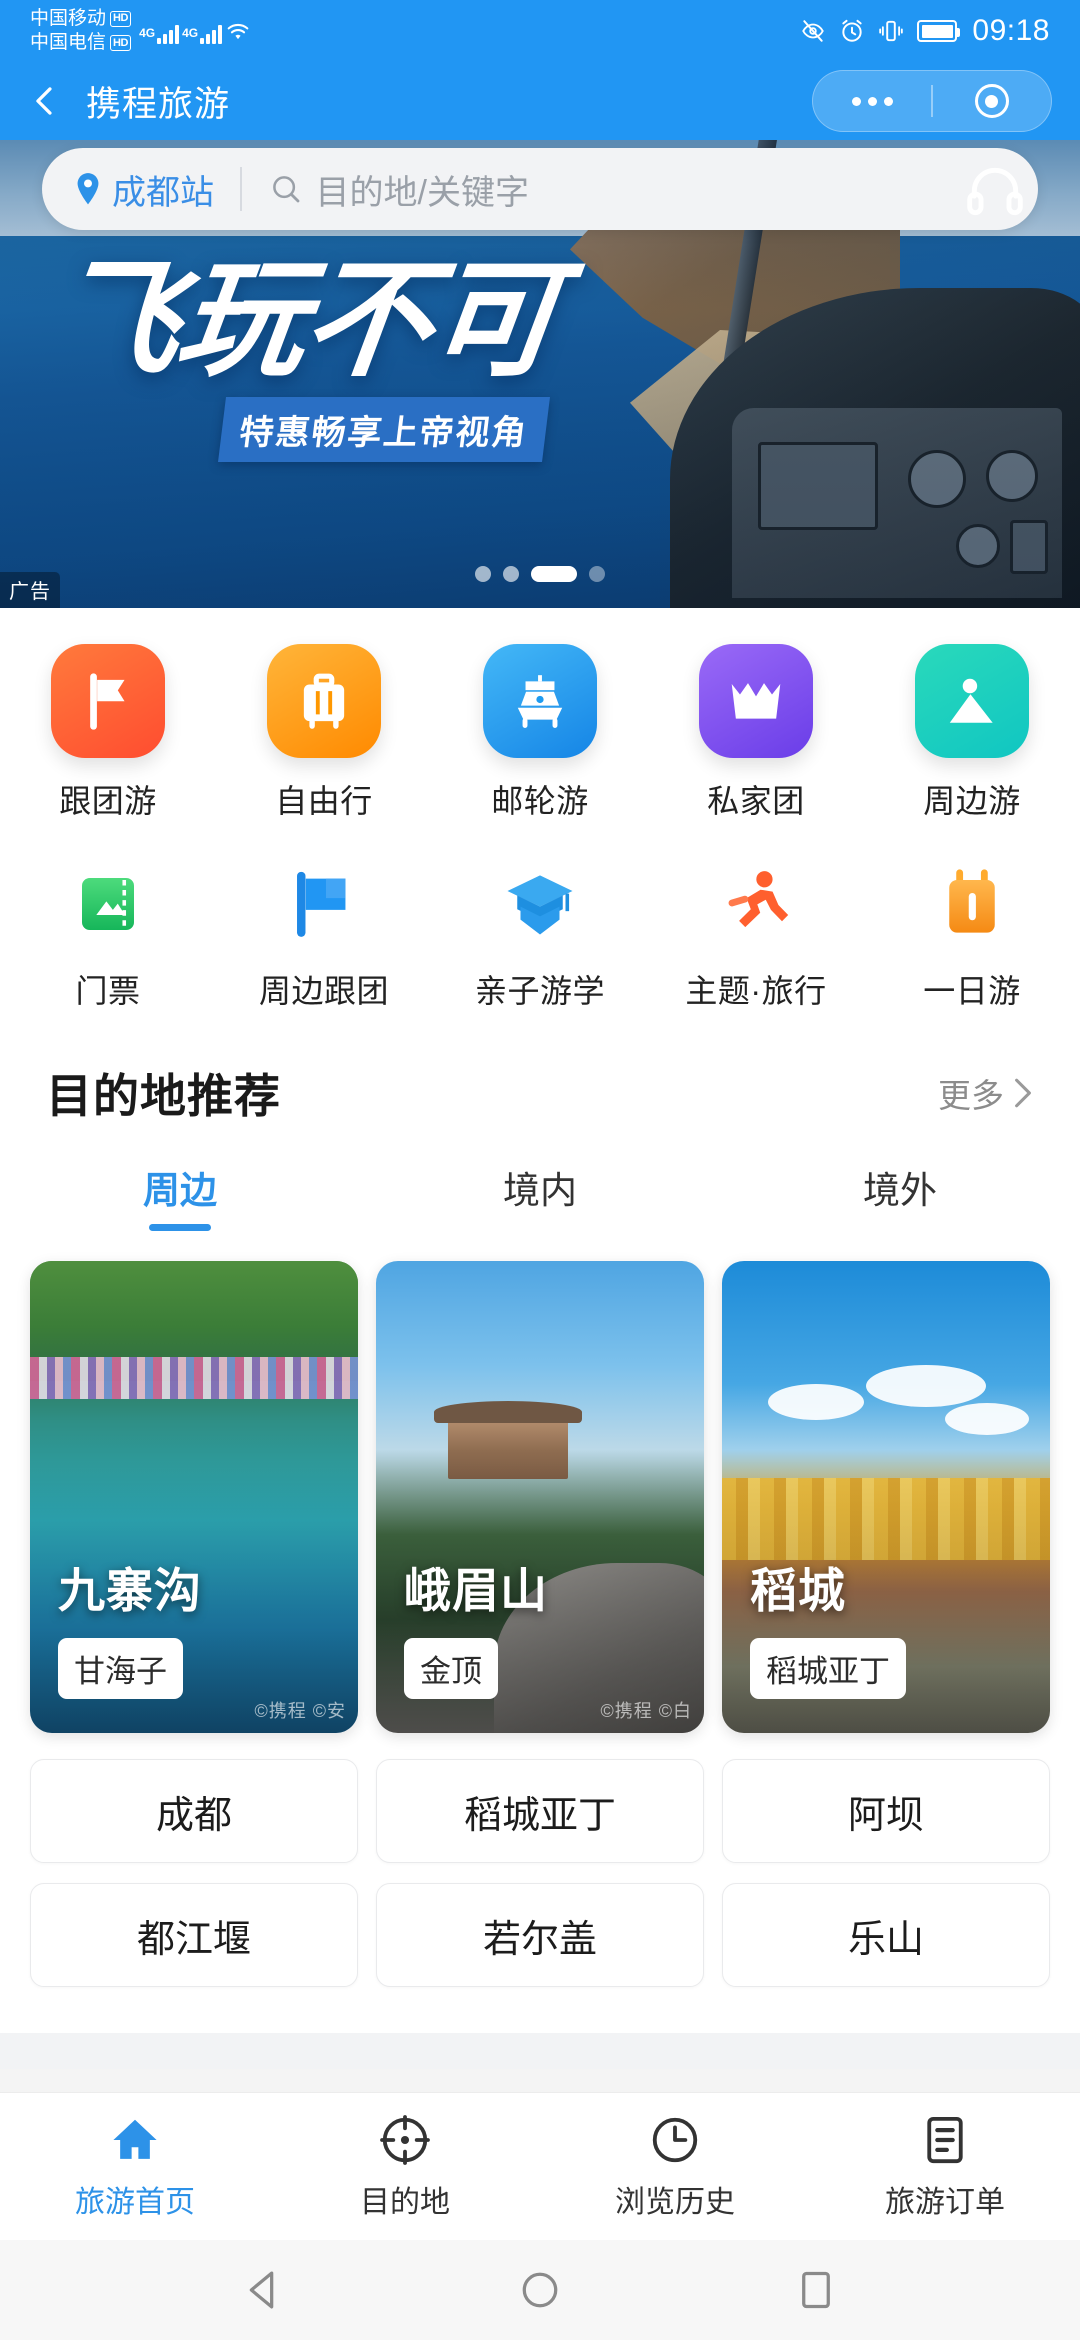 This screenshot has width=1080, height=2340. What do you see at coordinates (540, 1227) in the screenshot?
I see `tab-underline` at bounding box center [540, 1227].